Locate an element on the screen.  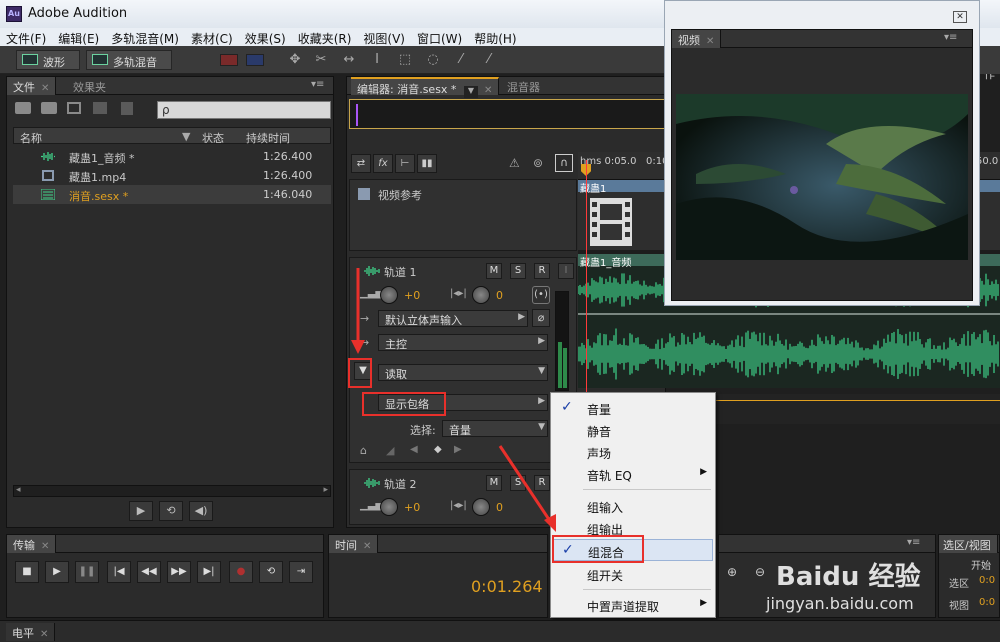
watermark-url: jingyan.baidu.com is located at coordinates (840, 603).